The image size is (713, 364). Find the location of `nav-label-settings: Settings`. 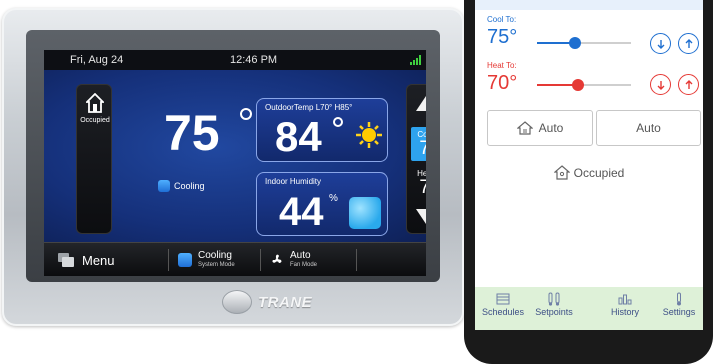

nav-label-settings: Settings is located at coordinates (679, 312).